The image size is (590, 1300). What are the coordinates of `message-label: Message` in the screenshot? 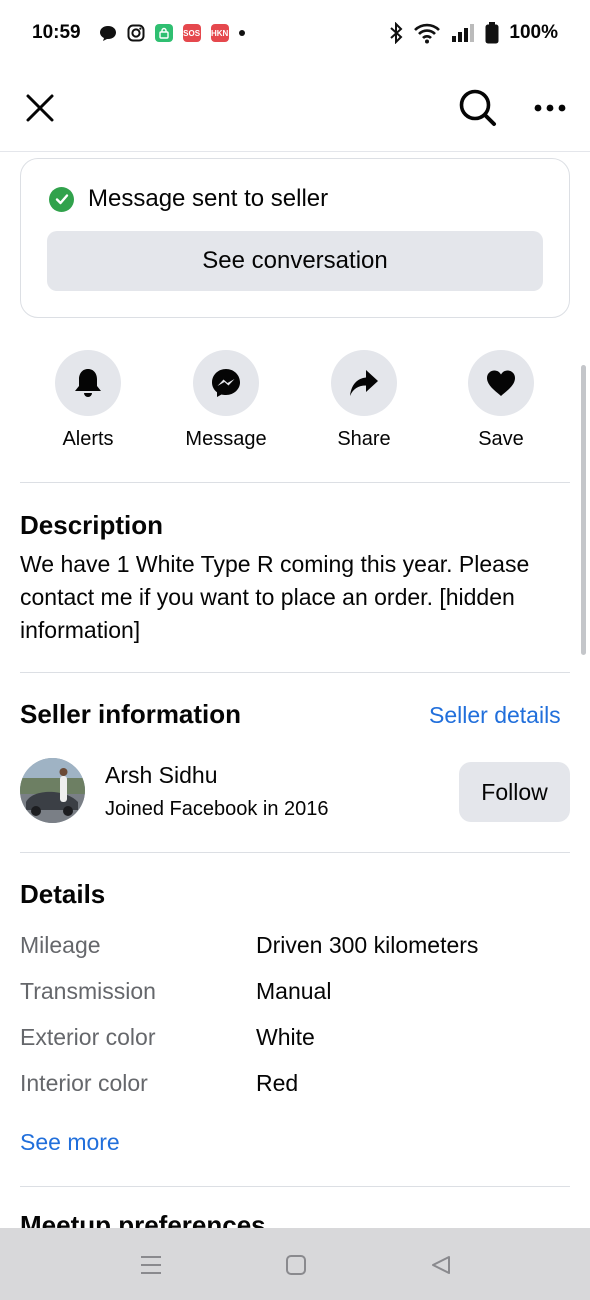 It's located at (226, 439).